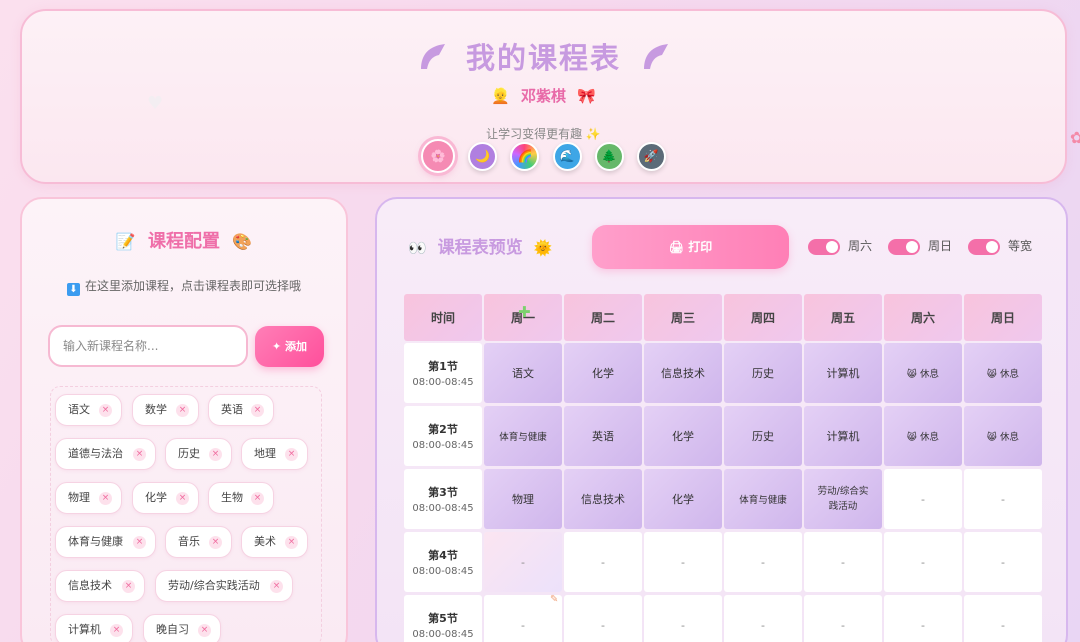 This screenshot has width=1080, height=642. Describe the element at coordinates (567, 156) in the screenshot. I see `theme-ocean-button: 🌊` at that location.